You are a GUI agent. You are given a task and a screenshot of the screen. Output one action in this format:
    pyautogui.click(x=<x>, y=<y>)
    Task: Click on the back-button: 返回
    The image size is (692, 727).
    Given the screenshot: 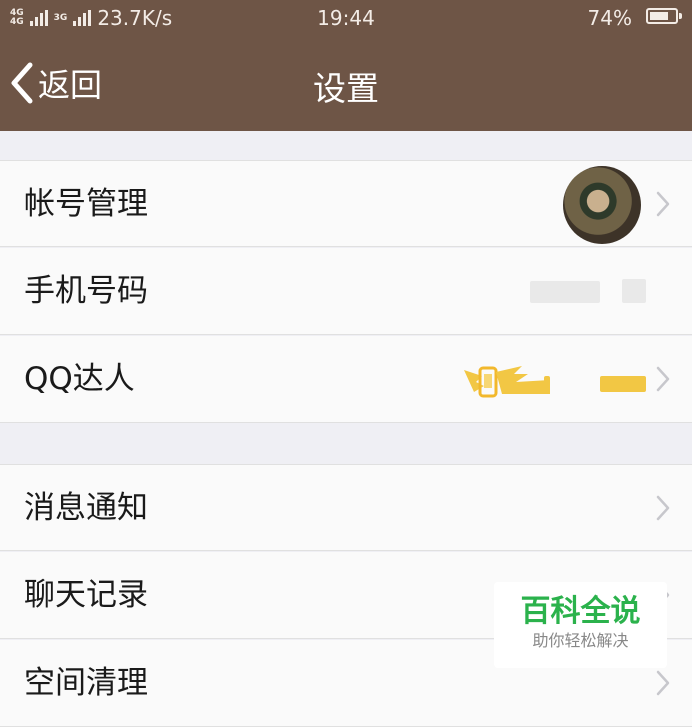 What is the action you would take?
    pyautogui.click(x=56, y=83)
    